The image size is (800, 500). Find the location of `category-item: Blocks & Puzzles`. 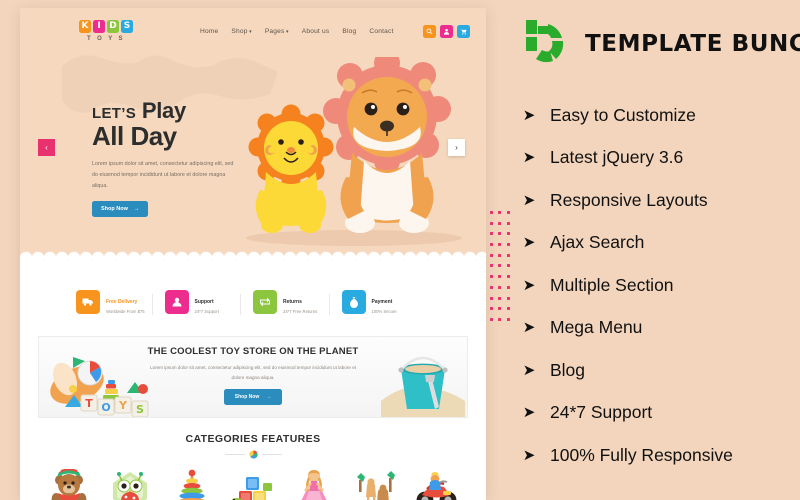

category-item: Blocks & Puzzles is located at coordinates (253, 484).